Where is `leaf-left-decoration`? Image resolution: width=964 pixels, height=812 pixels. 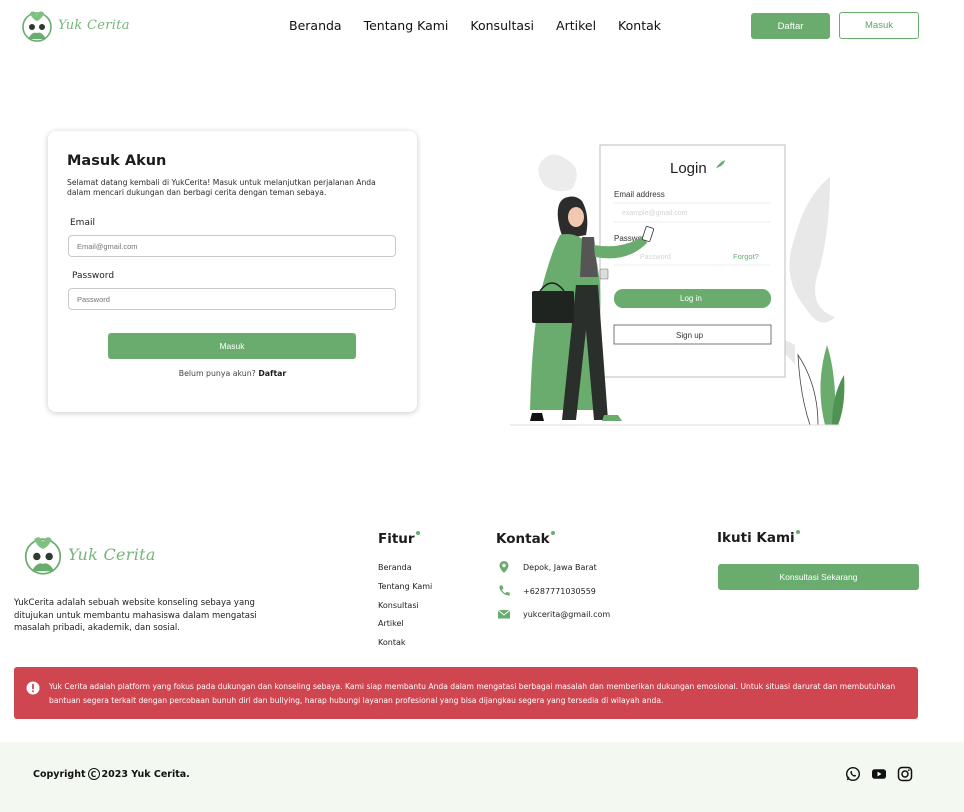 leaf-left-decoration is located at coordinates (557, 173).